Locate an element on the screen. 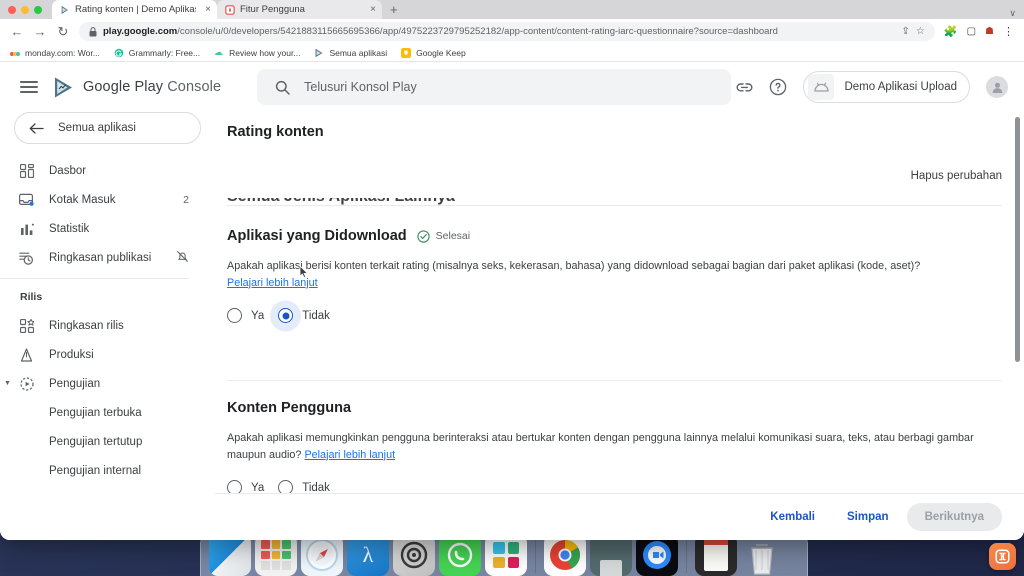 The image size is (1024, 576). bookmark-item: Google Keep is located at coordinates (433, 52).